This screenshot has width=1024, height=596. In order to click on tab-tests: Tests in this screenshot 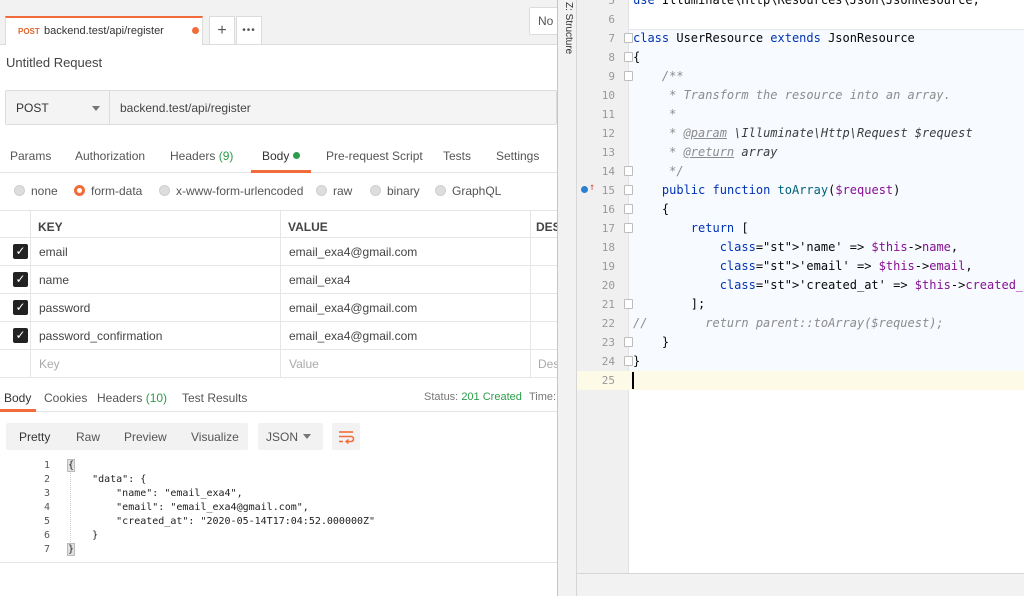, I will do `click(457, 156)`.